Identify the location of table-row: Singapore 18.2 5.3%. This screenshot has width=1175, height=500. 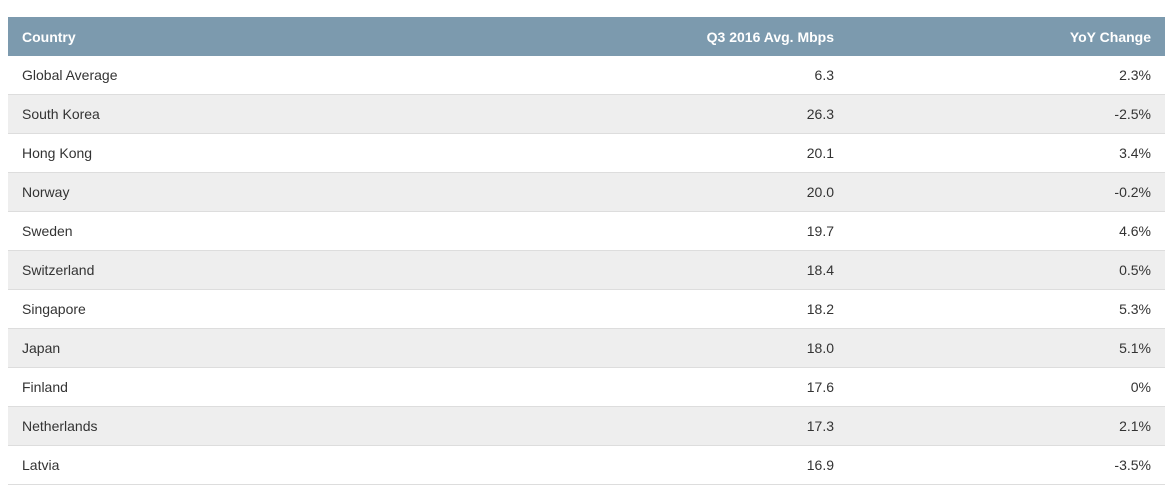
(586, 309).